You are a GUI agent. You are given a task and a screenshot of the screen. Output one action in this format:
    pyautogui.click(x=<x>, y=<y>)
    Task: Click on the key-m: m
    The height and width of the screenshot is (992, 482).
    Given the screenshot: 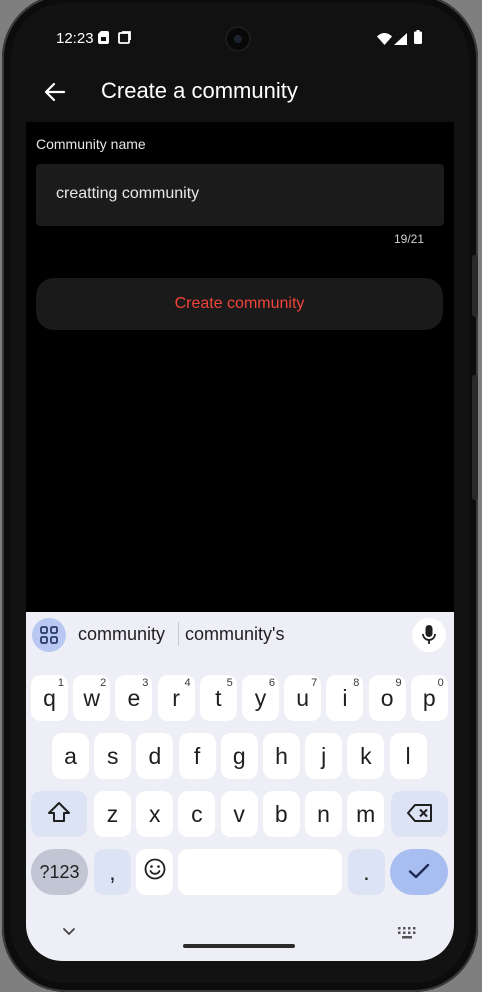 What is the action you would take?
    pyautogui.click(x=366, y=814)
    